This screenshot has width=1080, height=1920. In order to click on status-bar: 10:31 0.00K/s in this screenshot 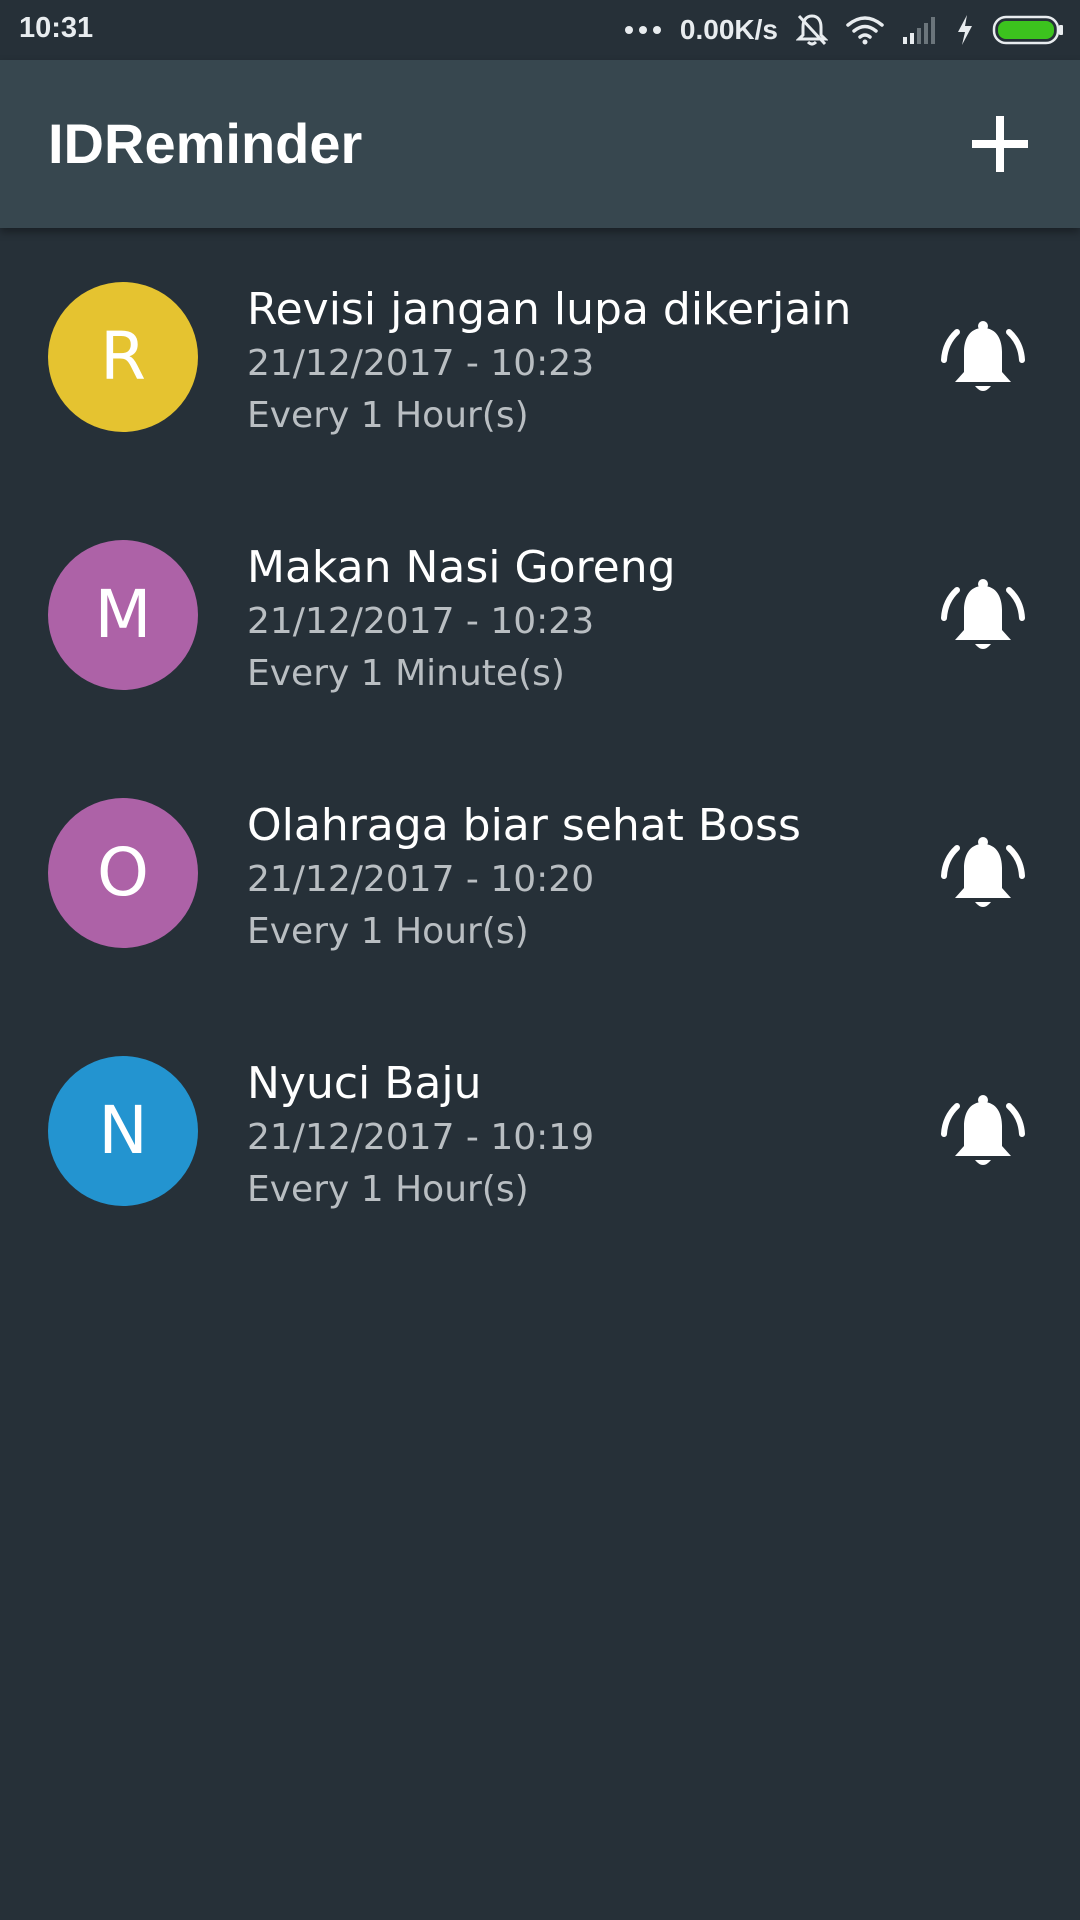, I will do `click(540, 30)`.